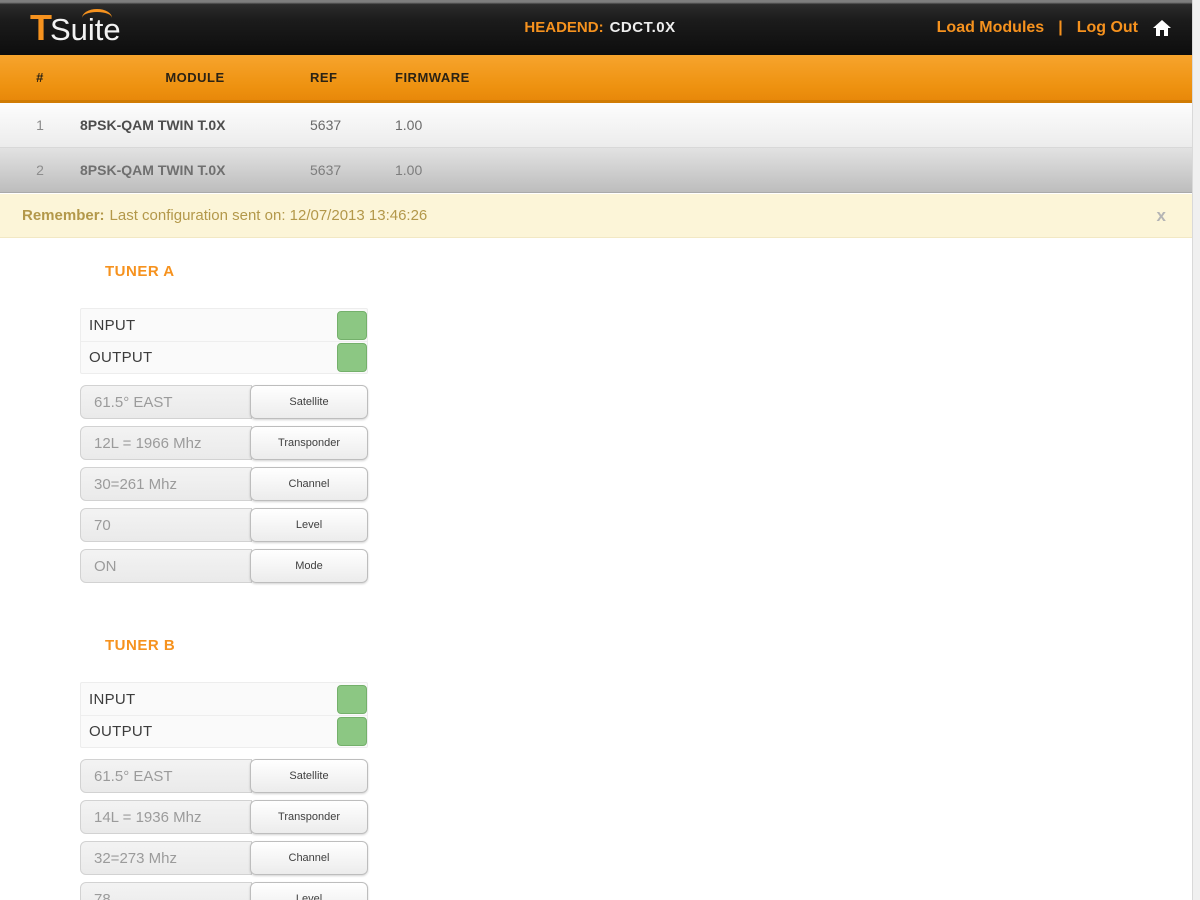 This screenshot has width=1200, height=900. What do you see at coordinates (166, 484) in the screenshot?
I see `channel-value-field: 30=261 Mhz` at bounding box center [166, 484].